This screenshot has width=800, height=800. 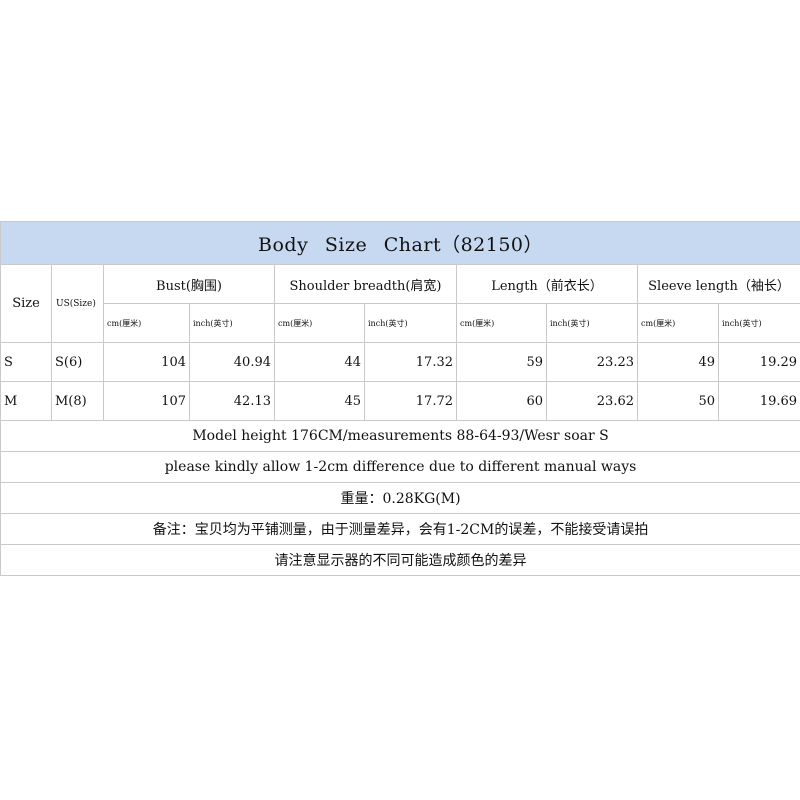 What do you see at coordinates (592, 362) in the screenshot?
I see `length-inch-value: 23.23` at bounding box center [592, 362].